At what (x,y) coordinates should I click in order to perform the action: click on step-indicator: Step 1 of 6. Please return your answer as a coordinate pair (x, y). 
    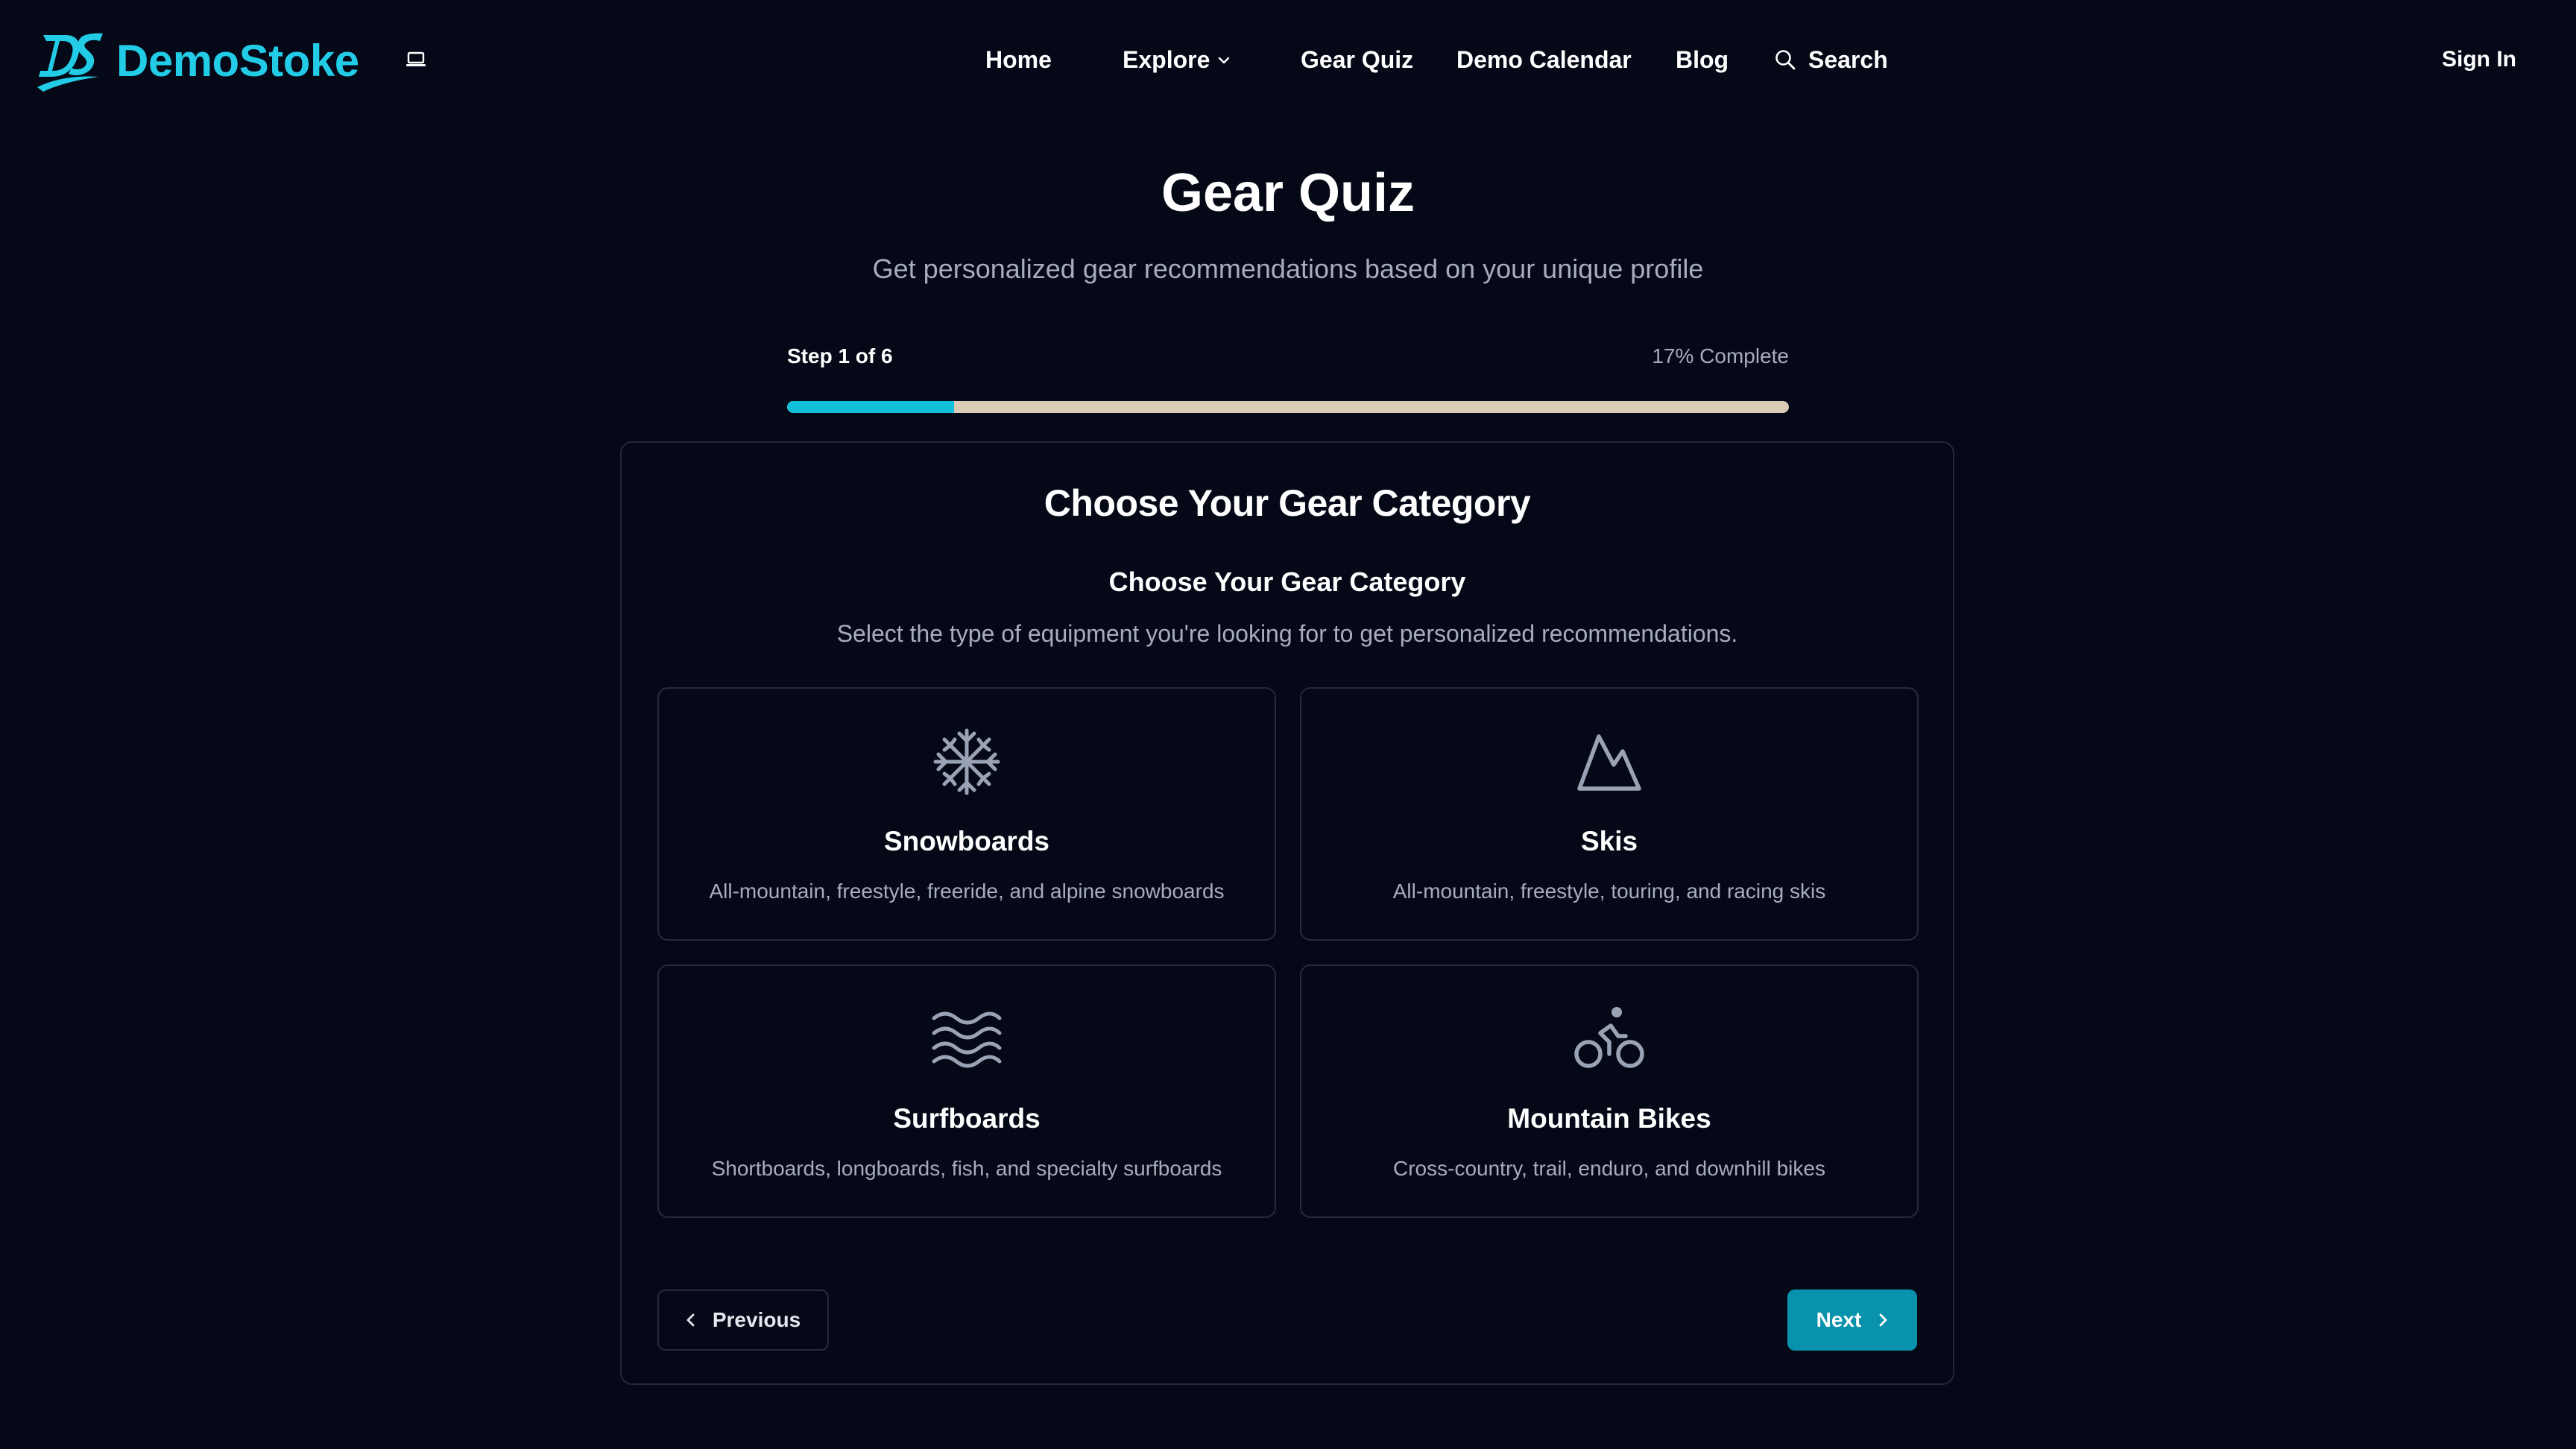
    Looking at the image, I should click on (840, 355).